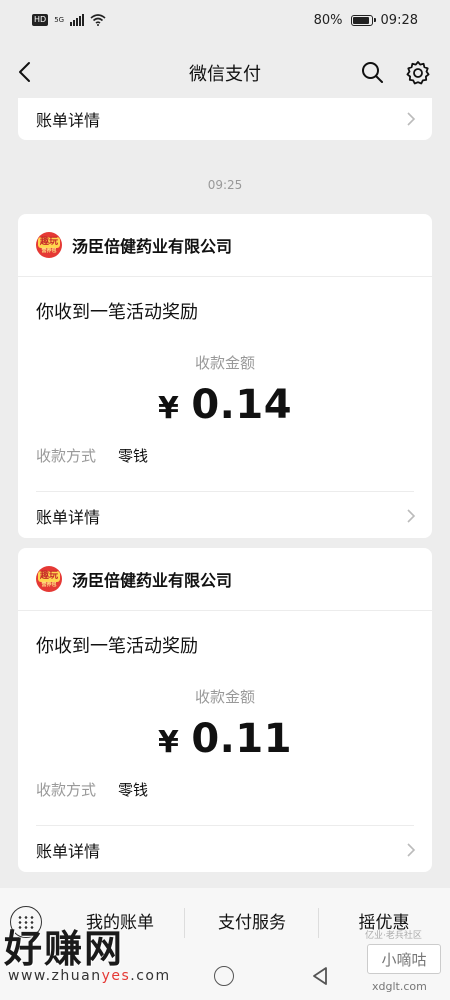  What do you see at coordinates (225, 22) in the screenshot?
I see `status-bar: HD 5G 80% 09:28` at bounding box center [225, 22].